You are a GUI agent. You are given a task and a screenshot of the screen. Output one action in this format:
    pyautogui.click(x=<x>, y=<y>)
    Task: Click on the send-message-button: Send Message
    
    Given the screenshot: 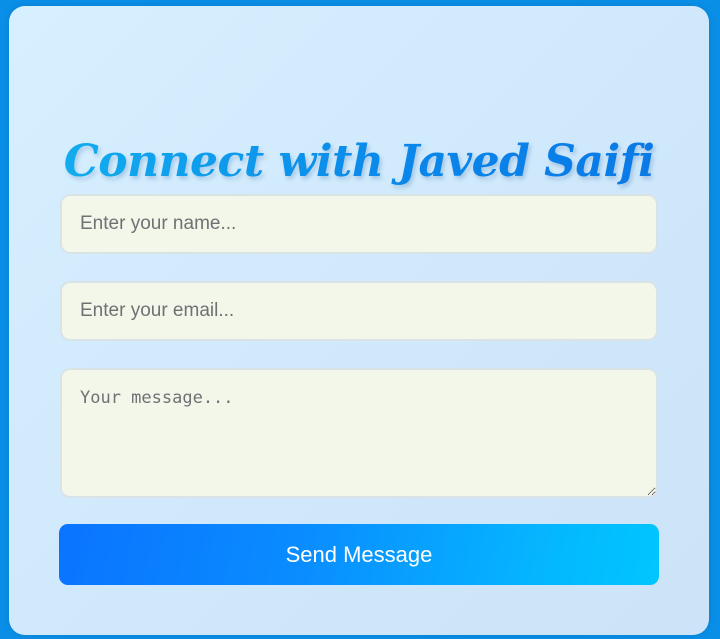 What is the action you would take?
    pyautogui.click(x=359, y=554)
    